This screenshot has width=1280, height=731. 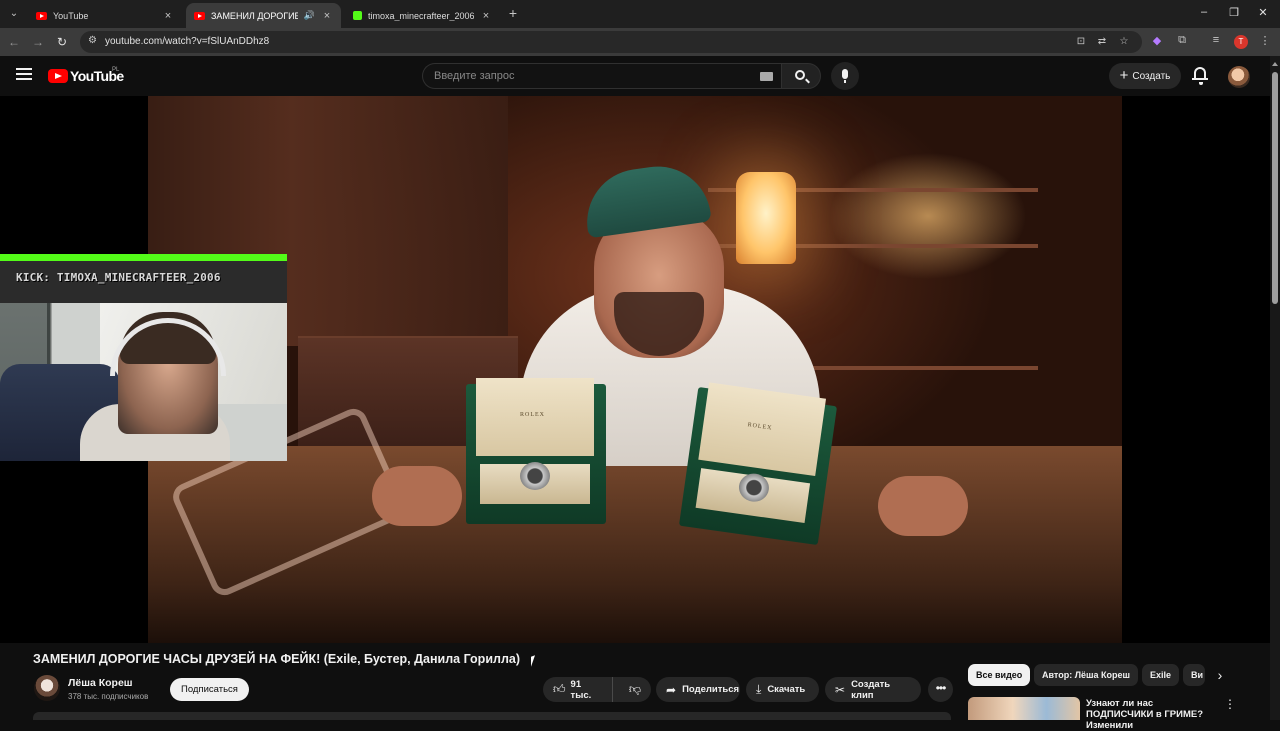 I want to click on page-scrollbar, so click(x=1275, y=388).